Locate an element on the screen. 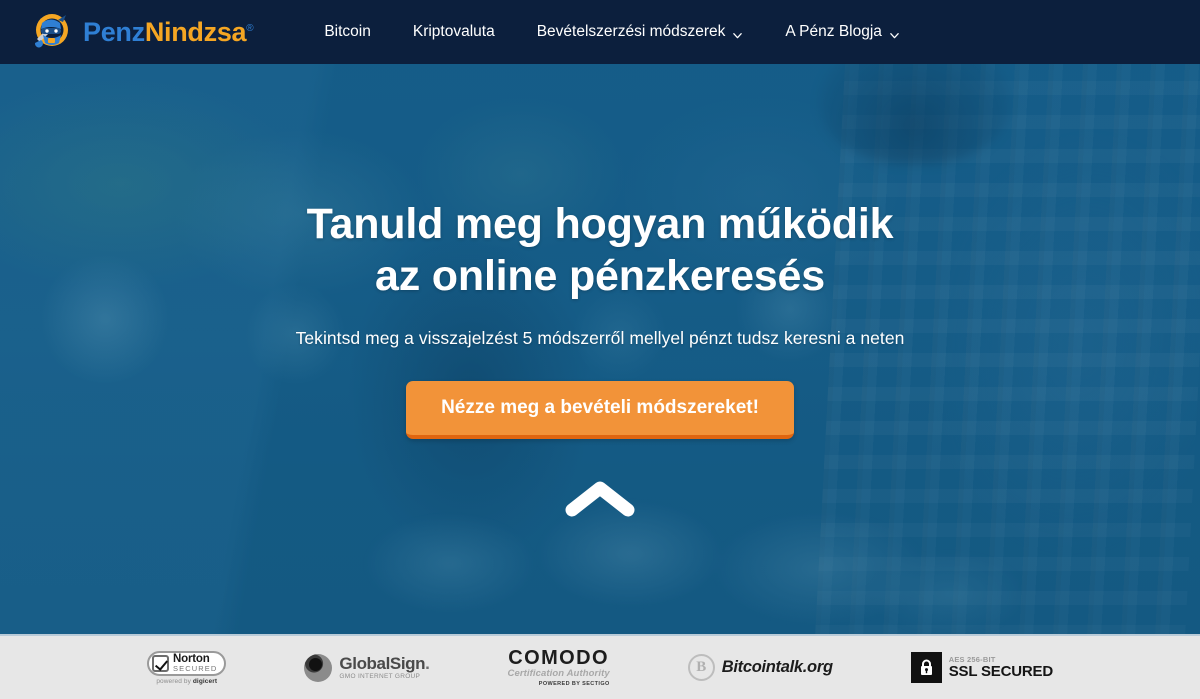 The image size is (1200, 699). globalsign-wordmark: GlobalSign. GMO INTERNET GROUP is located at coordinates (384, 668).